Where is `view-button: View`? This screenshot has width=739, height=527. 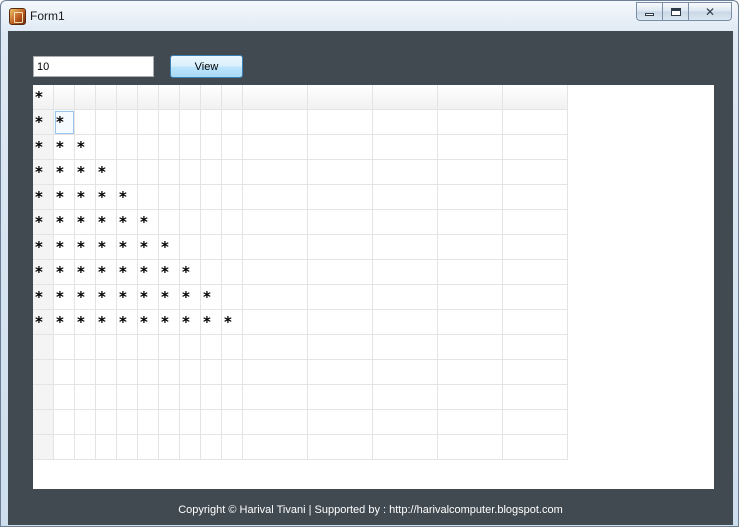 view-button: View is located at coordinates (206, 66).